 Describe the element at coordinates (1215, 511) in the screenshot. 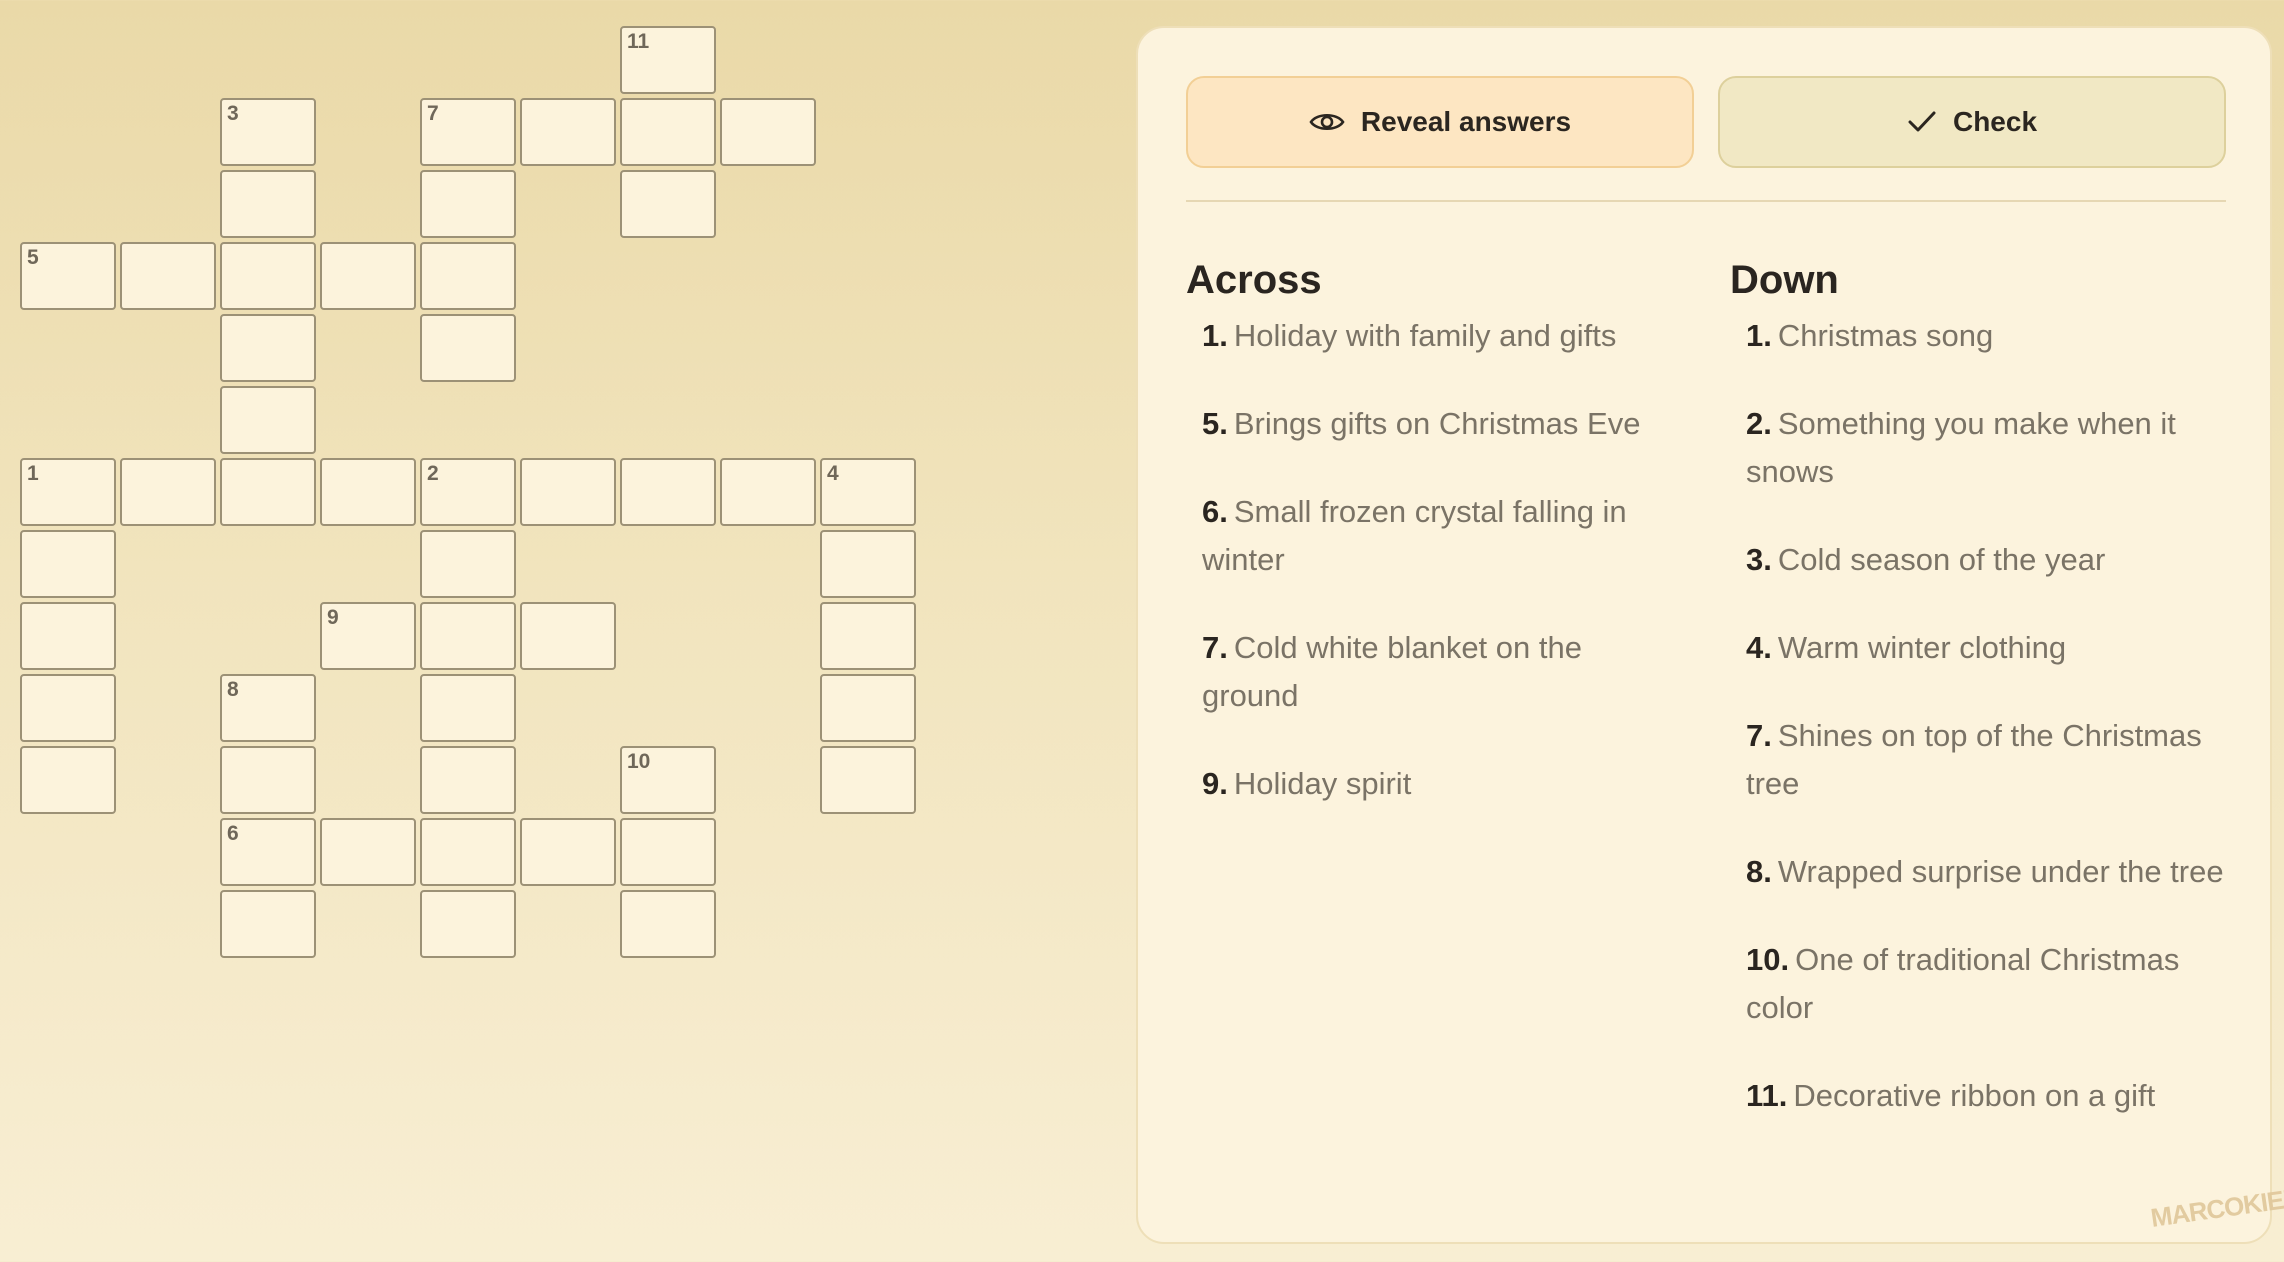

I see `clue-number: 6.` at that location.